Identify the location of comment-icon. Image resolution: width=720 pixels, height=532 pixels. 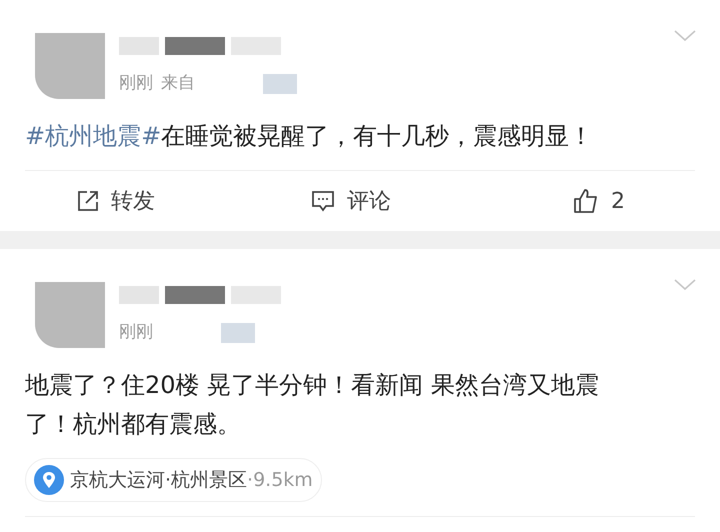
(323, 201).